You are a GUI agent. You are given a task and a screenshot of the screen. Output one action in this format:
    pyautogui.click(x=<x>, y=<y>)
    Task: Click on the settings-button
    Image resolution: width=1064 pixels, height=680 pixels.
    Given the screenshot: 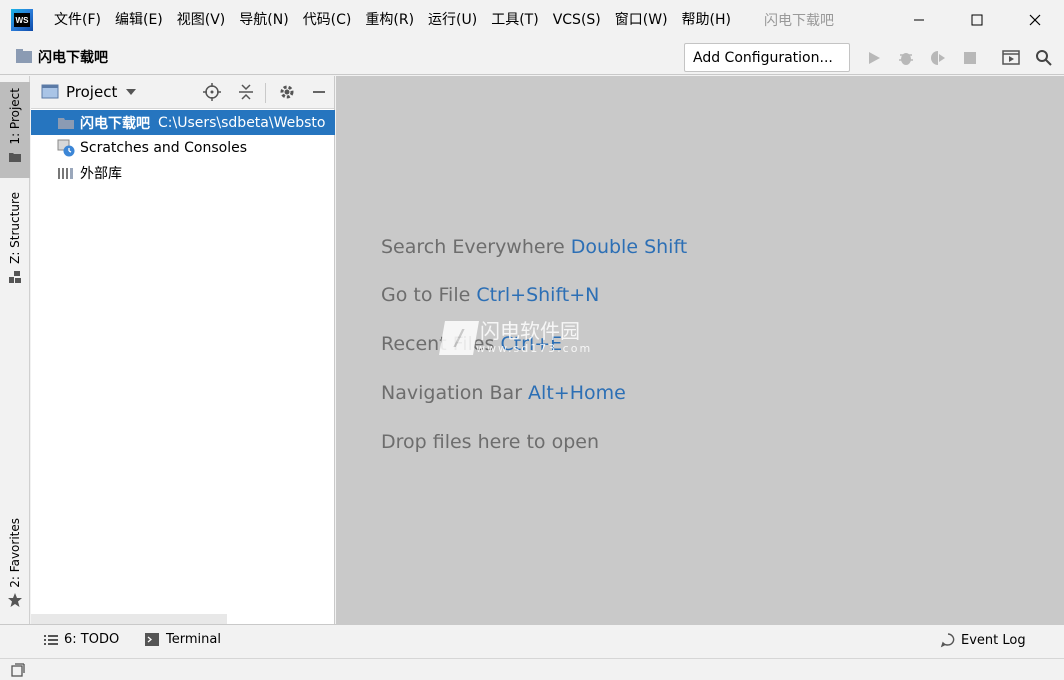 What is the action you would take?
    pyautogui.click(x=287, y=92)
    